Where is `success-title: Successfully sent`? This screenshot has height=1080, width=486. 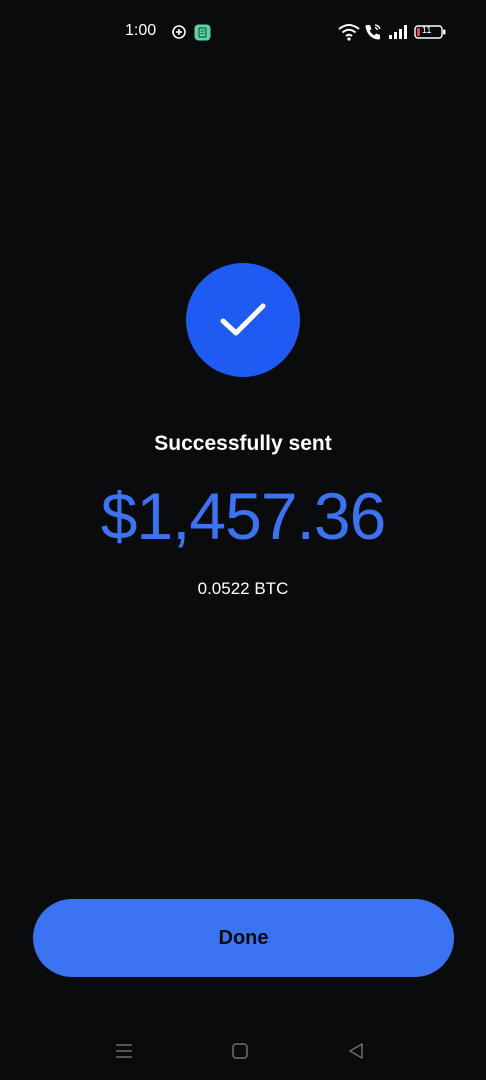
success-title: Successfully sent is located at coordinates (243, 443).